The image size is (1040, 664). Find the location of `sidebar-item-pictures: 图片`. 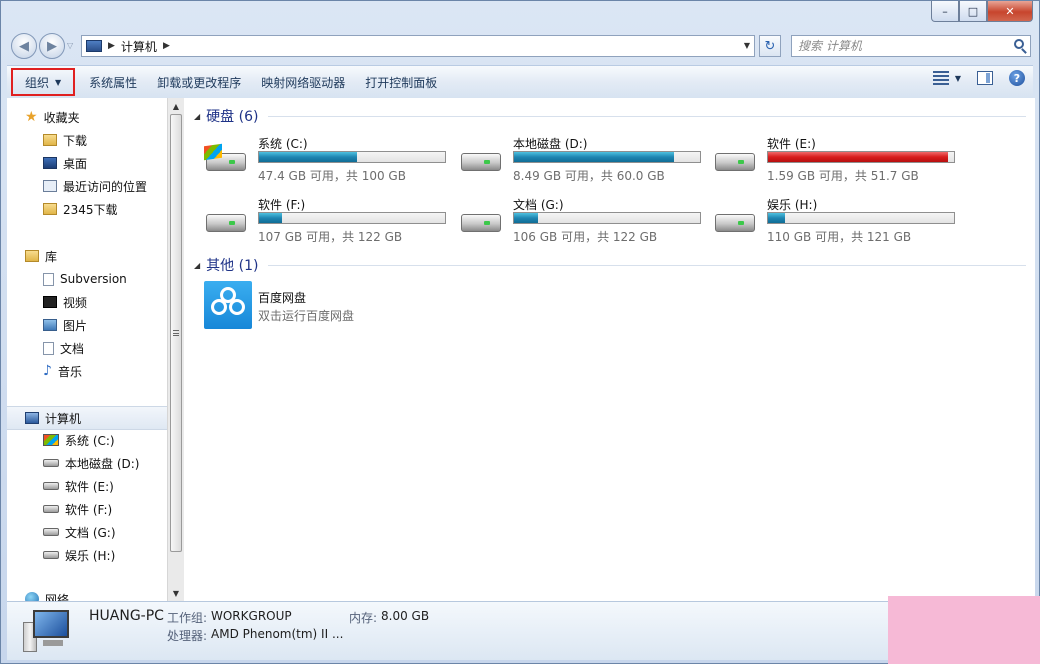

sidebar-item-pictures: 图片 is located at coordinates (87, 325).